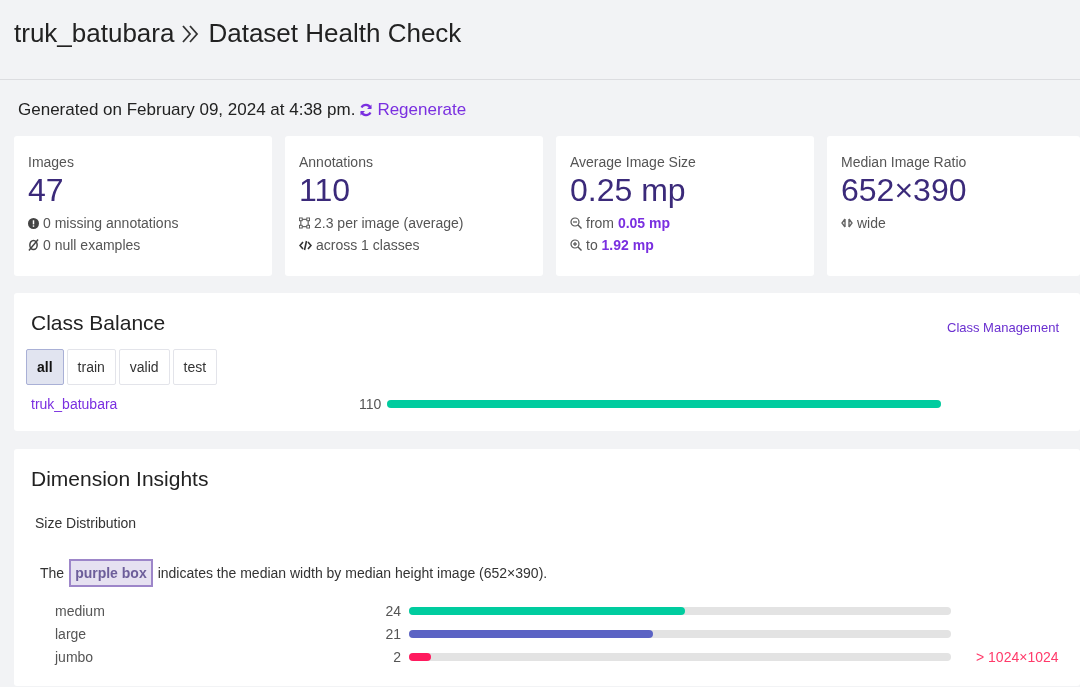 The width and height of the screenshot is (1080, 687). Describe the element at coordinates (366, 110) in the screenshot. I see `refresh-icon` at that location.